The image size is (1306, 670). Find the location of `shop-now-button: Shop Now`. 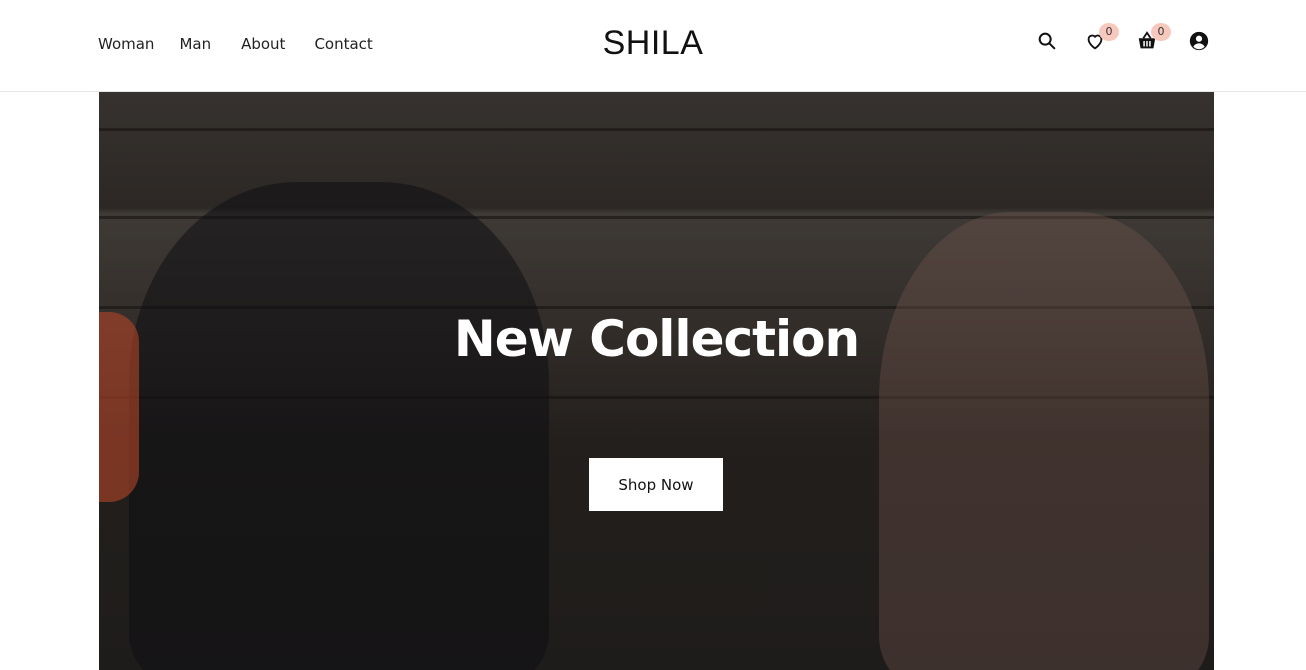

shop-now-button: Shop Now is located at coordinates (656, 484).